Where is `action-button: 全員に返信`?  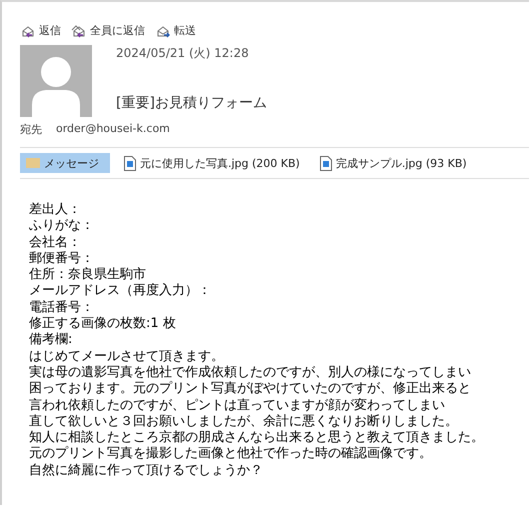 action-button: 全員に返信 is located at coordinates (108, 30).